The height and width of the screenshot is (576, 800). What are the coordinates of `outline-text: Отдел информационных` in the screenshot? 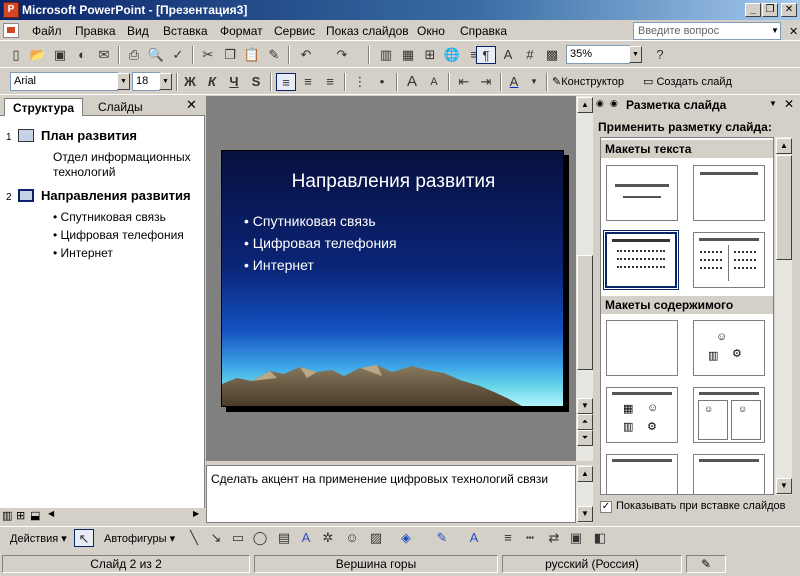 It's located at (122, 157).